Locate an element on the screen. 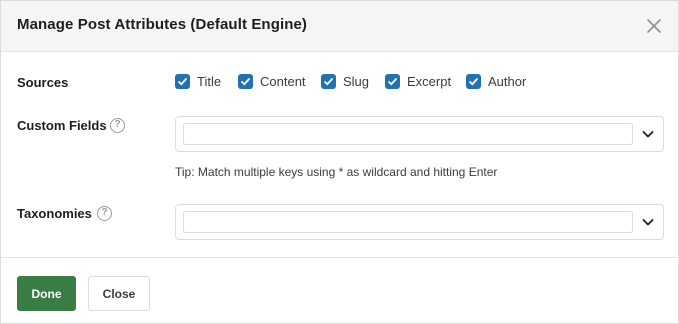 Image resolution: width=679 pixels, height=324 pixels. done-button: Done is located at coordinates (46, 293).